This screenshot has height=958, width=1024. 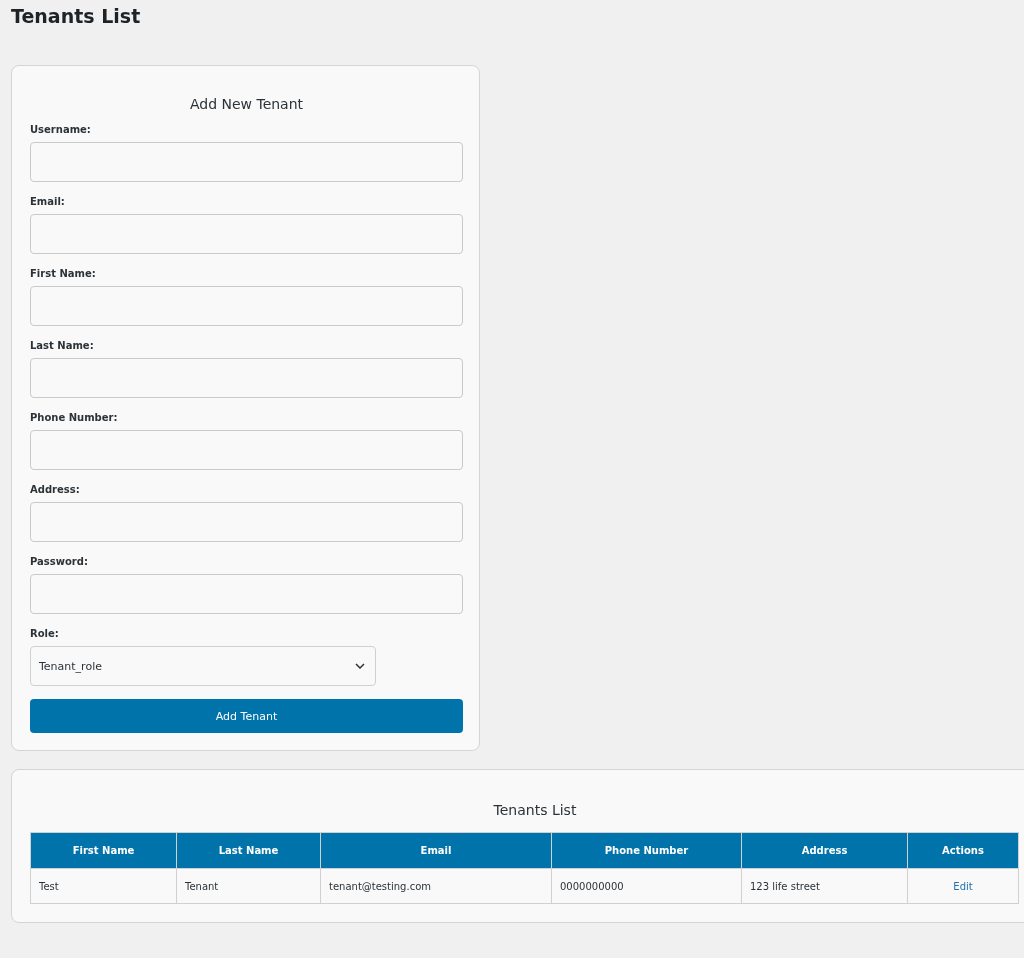 I want to click on add-tenant-button: Add Tenant, so click(x=246, y=716).